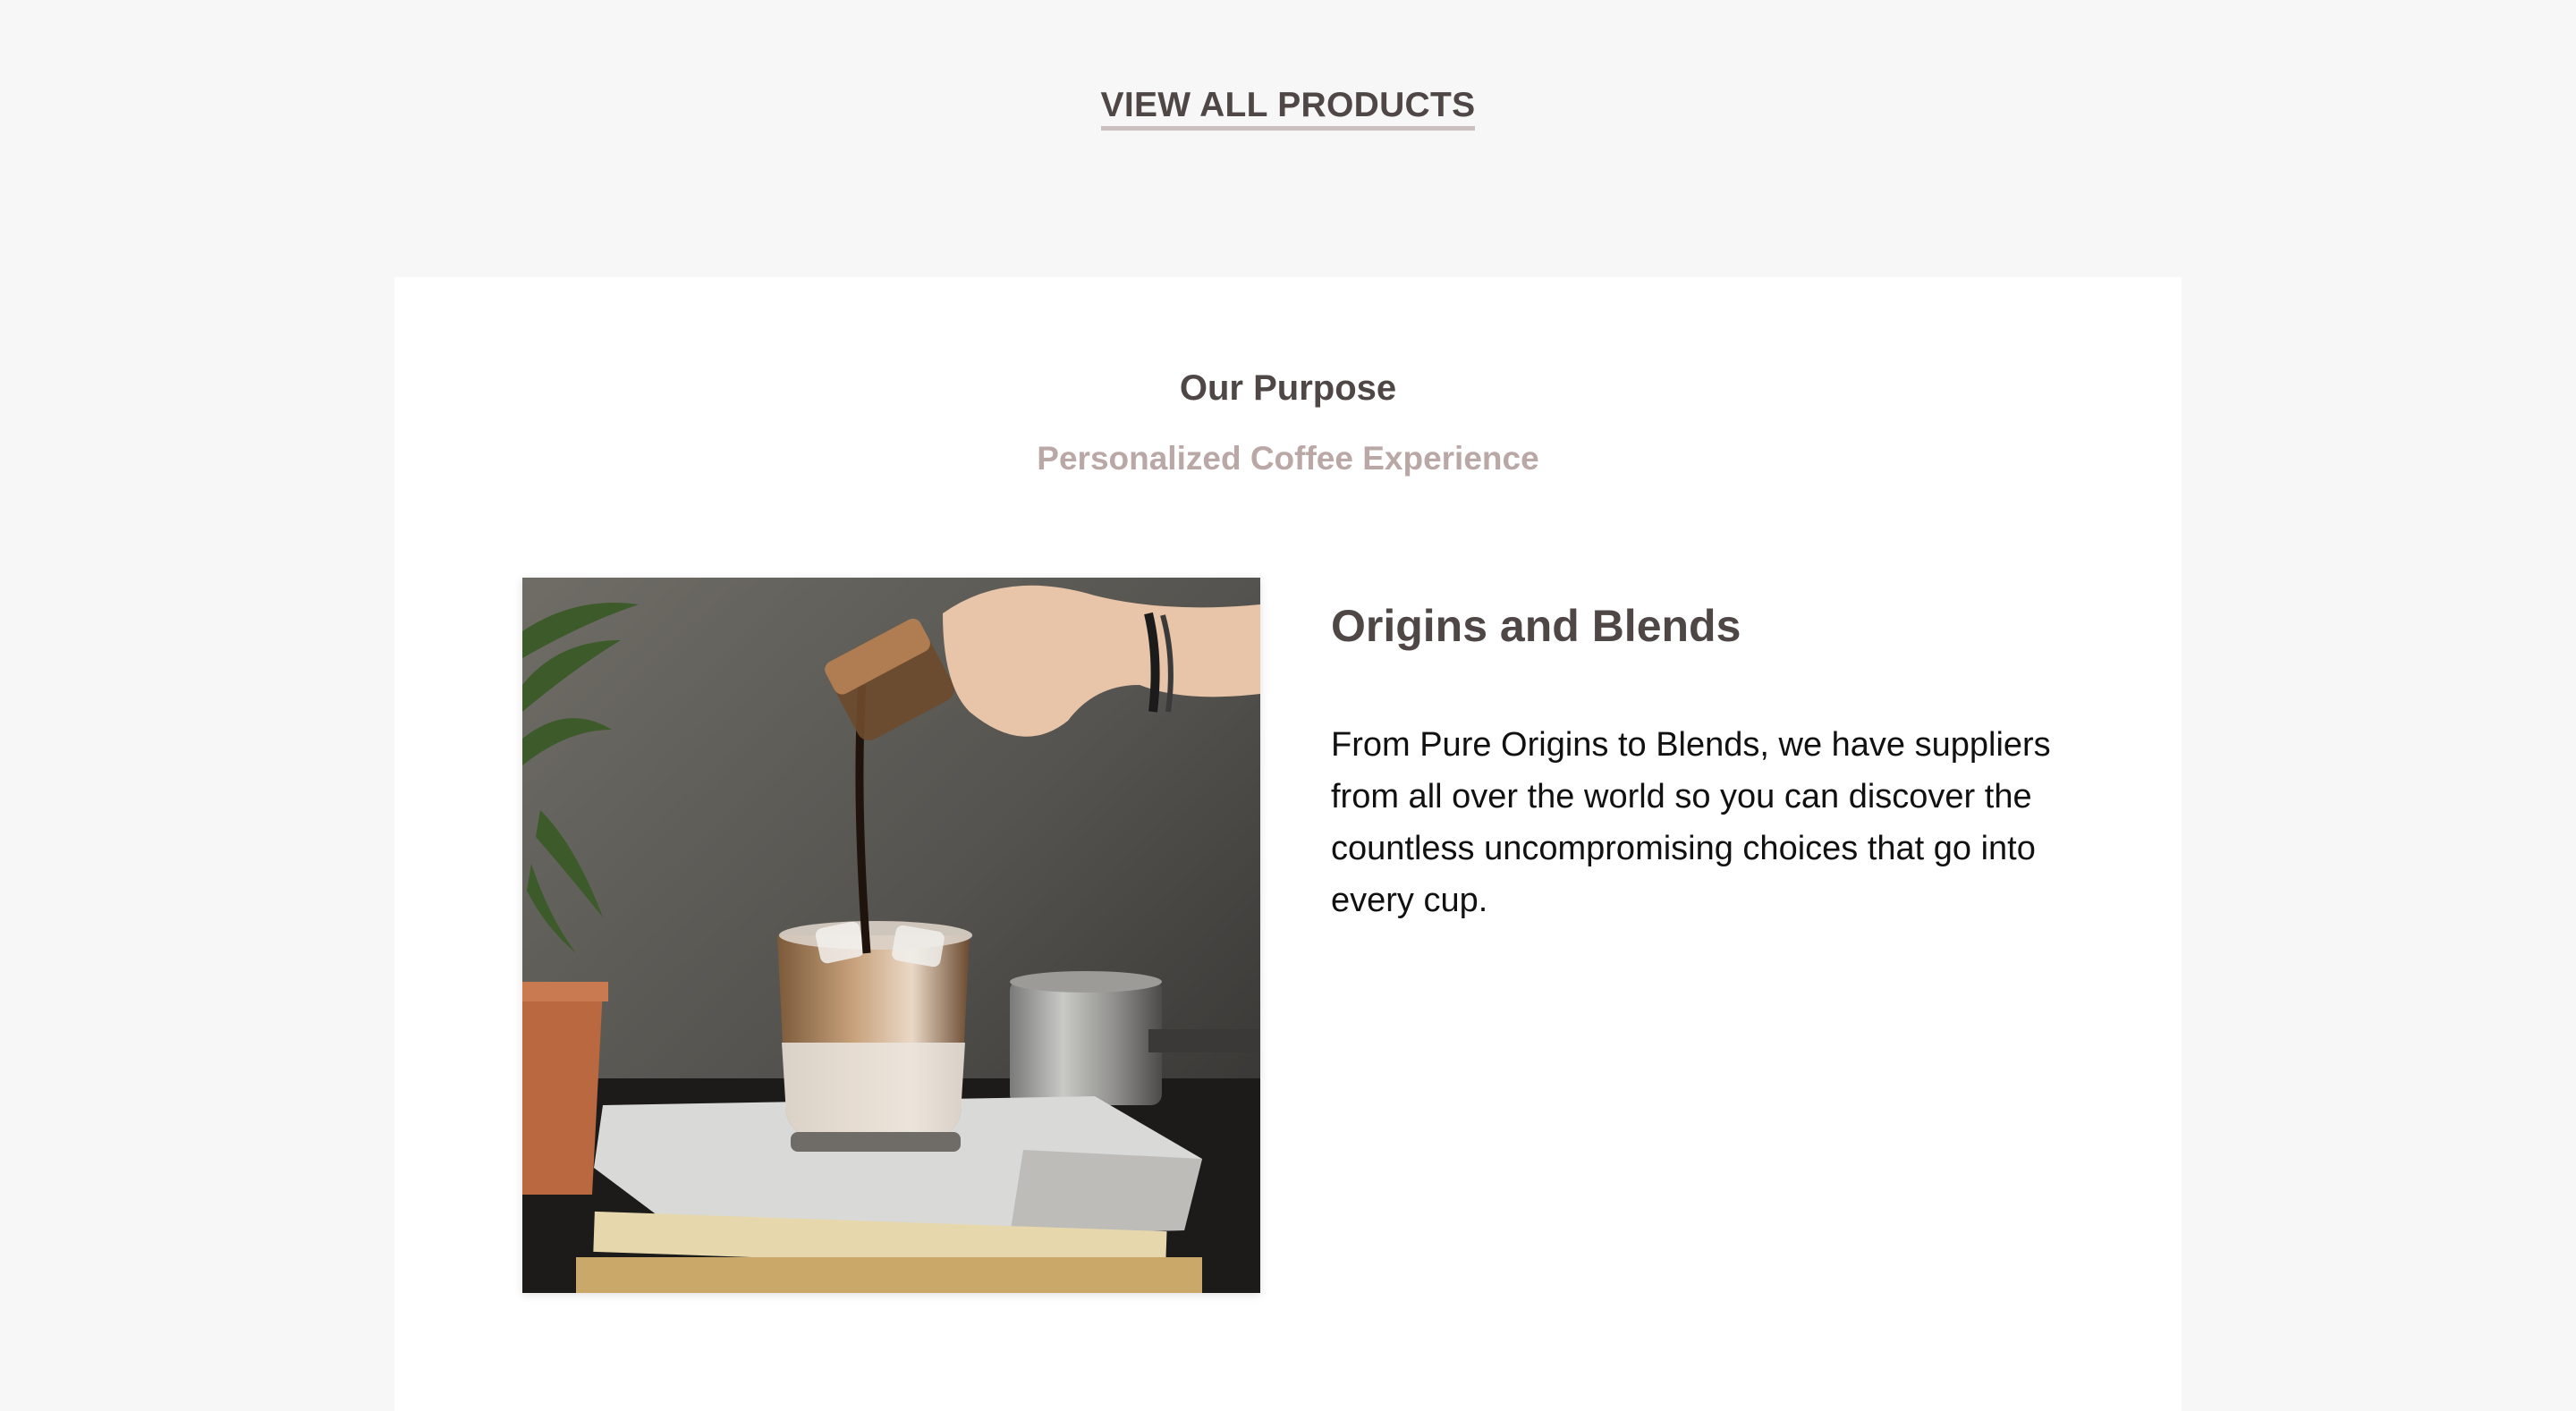 The width and height of the screenshot is (2576, 1411). I want to click on coffee-pour-image, so click(891, 936).